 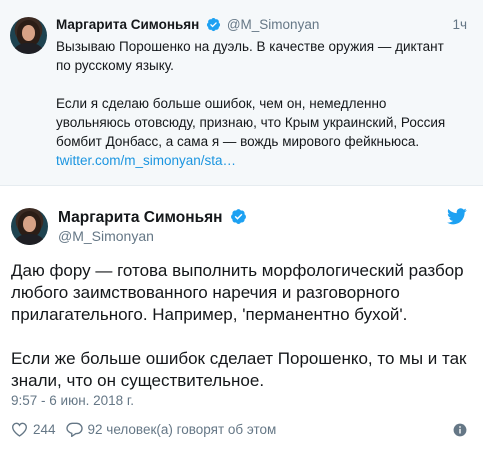 What do you see at coordinates (140, 217) in the screenshot?
I see `main-tweet-author-name: Маргарита Симоньян` at bounding box center [140, 217].